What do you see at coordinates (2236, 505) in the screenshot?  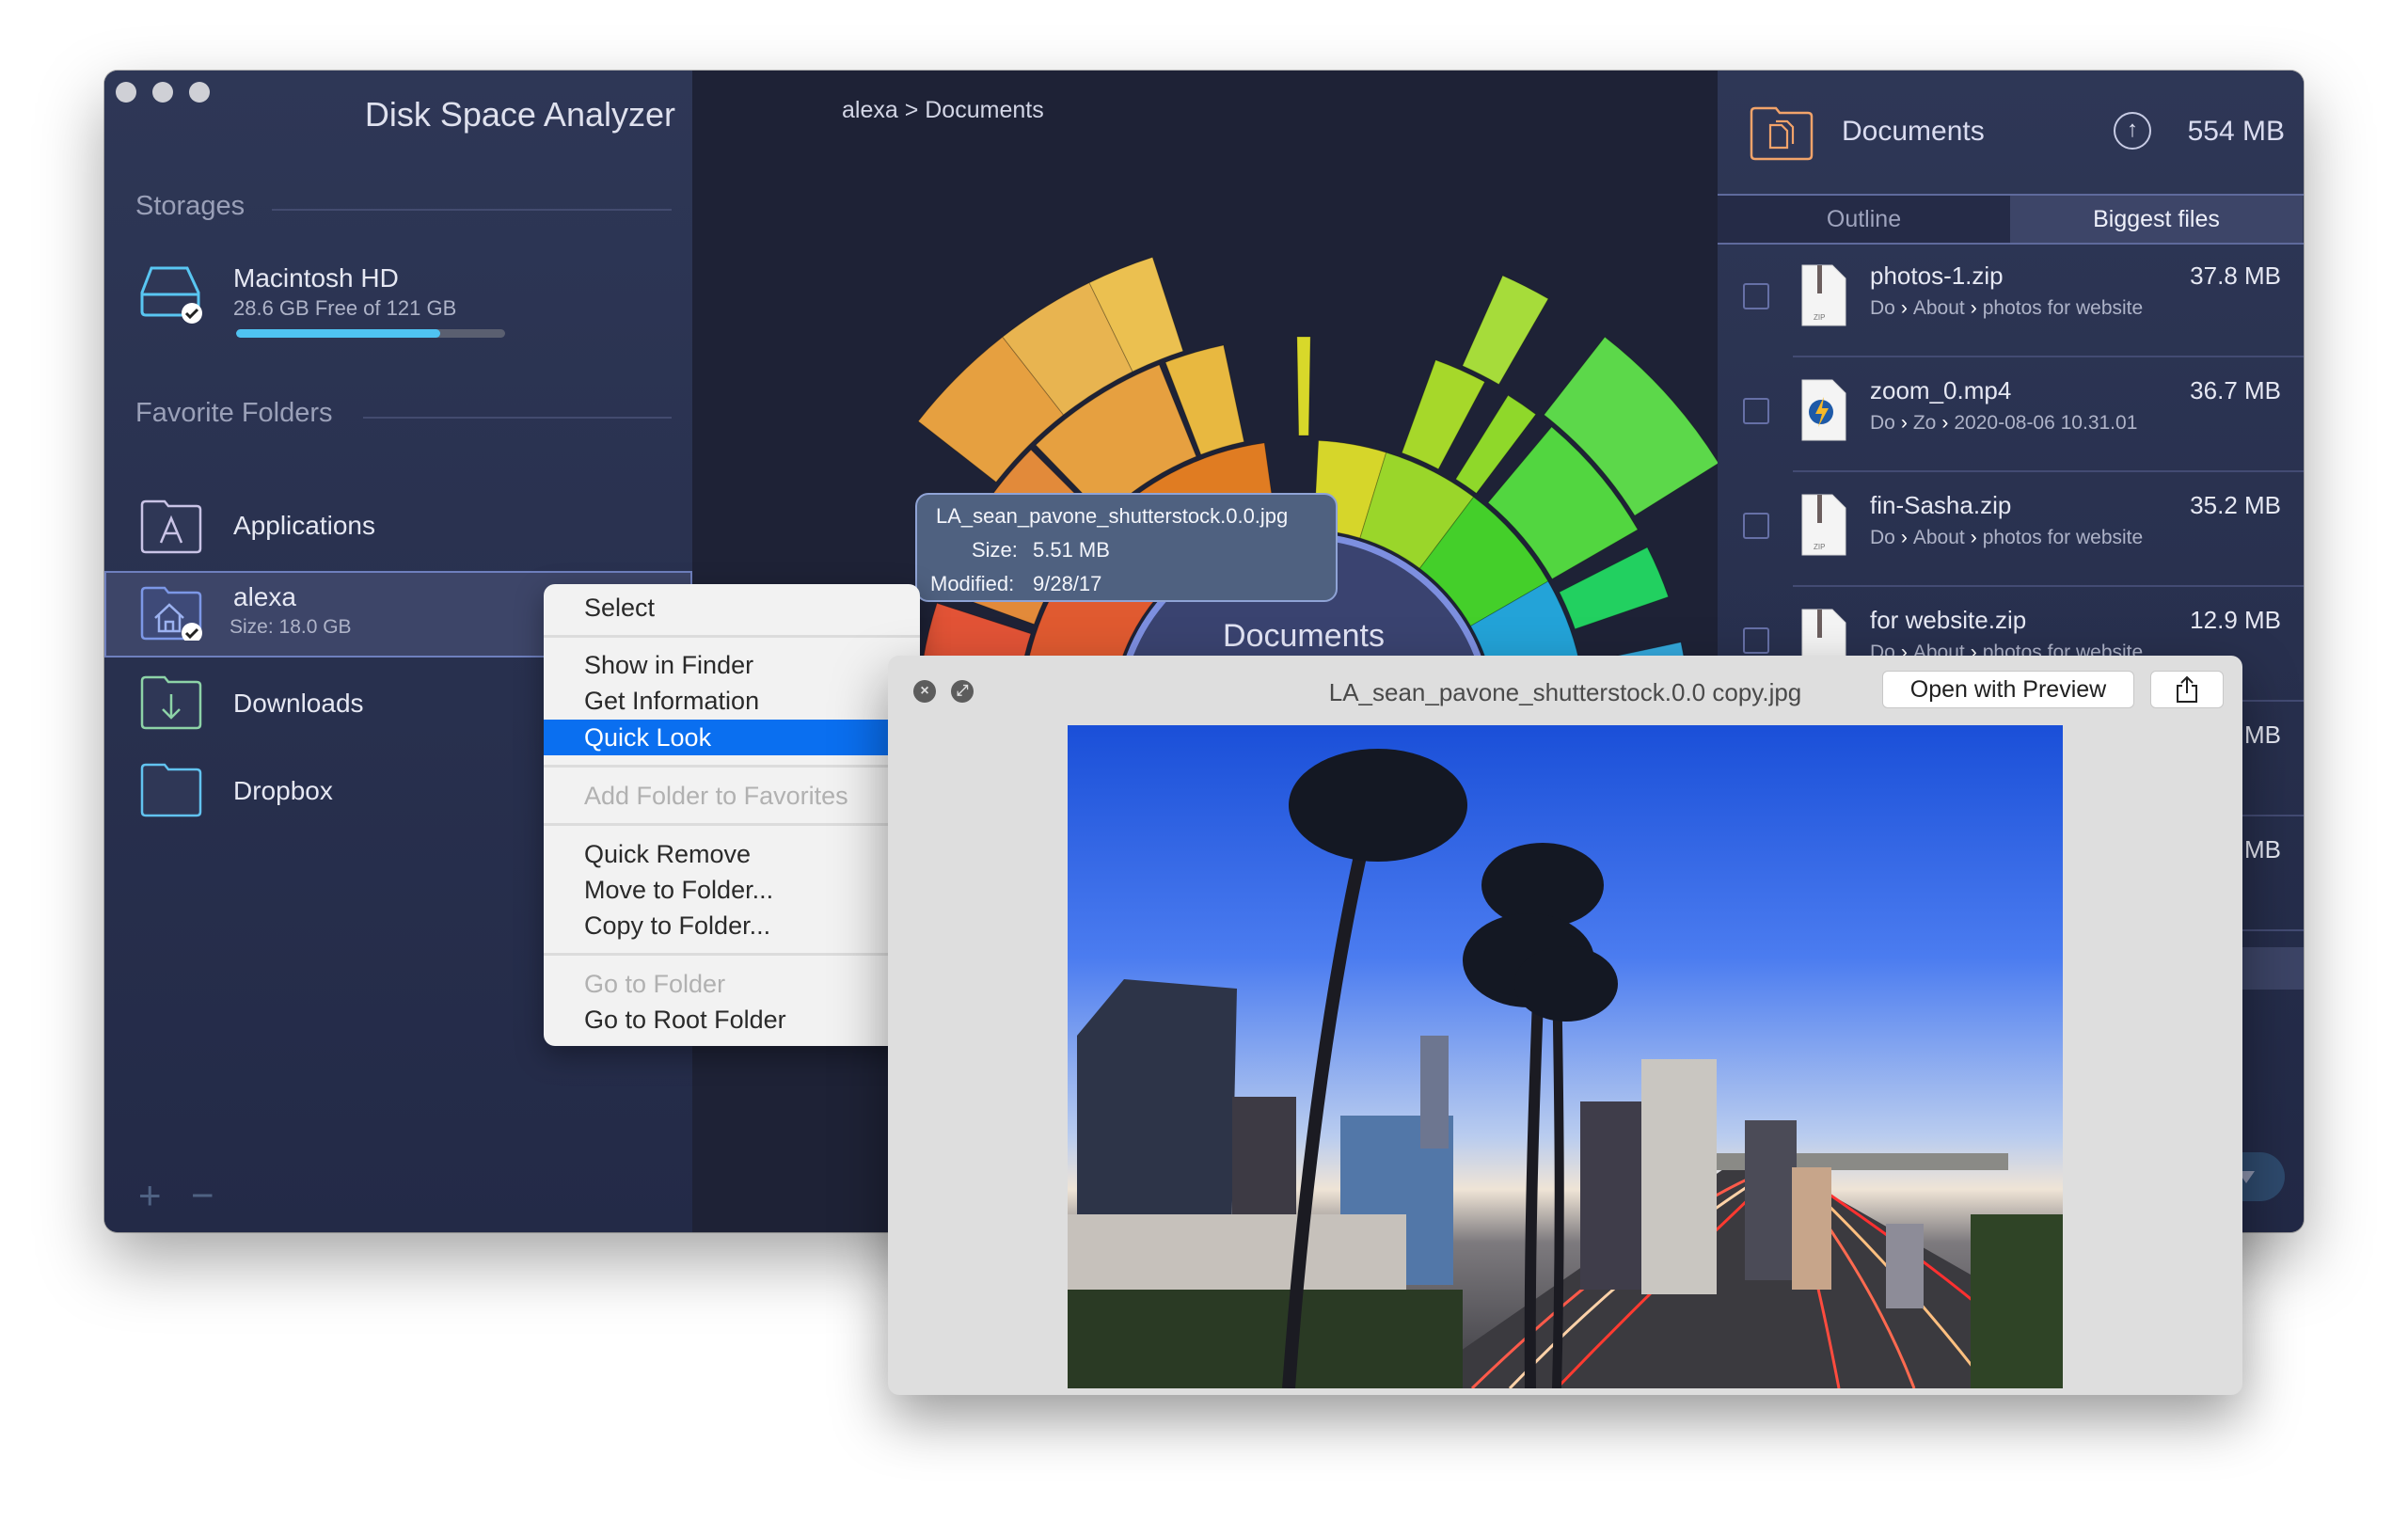 I see `file-size: 35.2 MB` at bounding box center [2236, 505].